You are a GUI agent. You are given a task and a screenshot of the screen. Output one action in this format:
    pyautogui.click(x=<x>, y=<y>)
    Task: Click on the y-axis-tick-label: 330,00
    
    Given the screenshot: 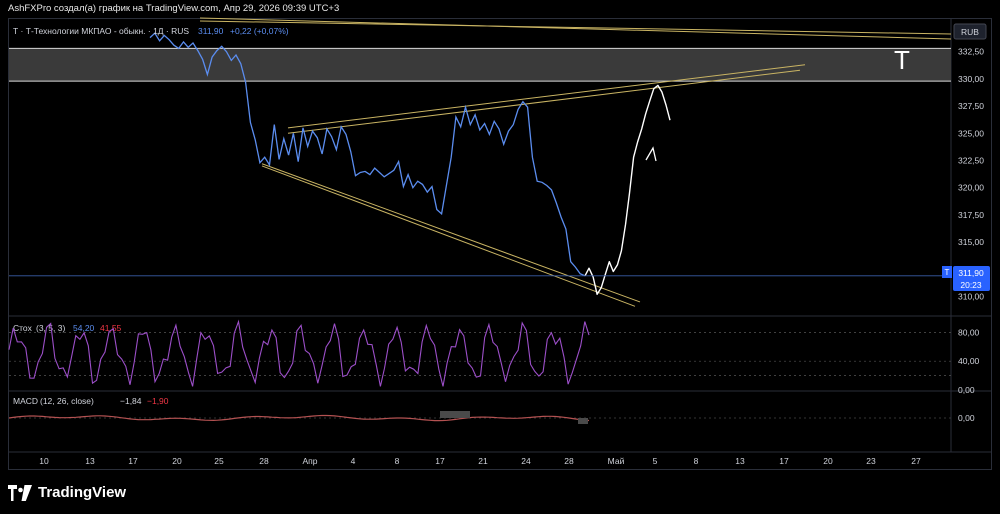 What is the action you would take?
    pyautogui.click(x=971, y=79)
    